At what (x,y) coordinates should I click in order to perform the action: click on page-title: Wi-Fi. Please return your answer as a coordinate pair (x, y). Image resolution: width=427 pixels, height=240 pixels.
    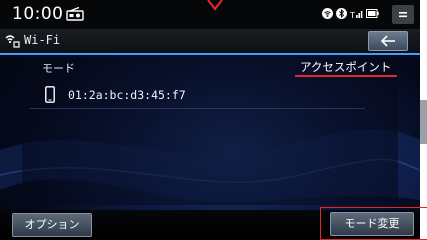
    Looking at the image, I should click on (42, 40).